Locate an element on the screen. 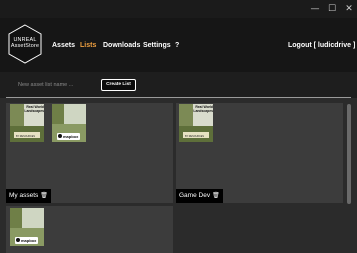  unreal-assetstore-logo: UNREAL AssetStore is located at coordinates (25, 44).